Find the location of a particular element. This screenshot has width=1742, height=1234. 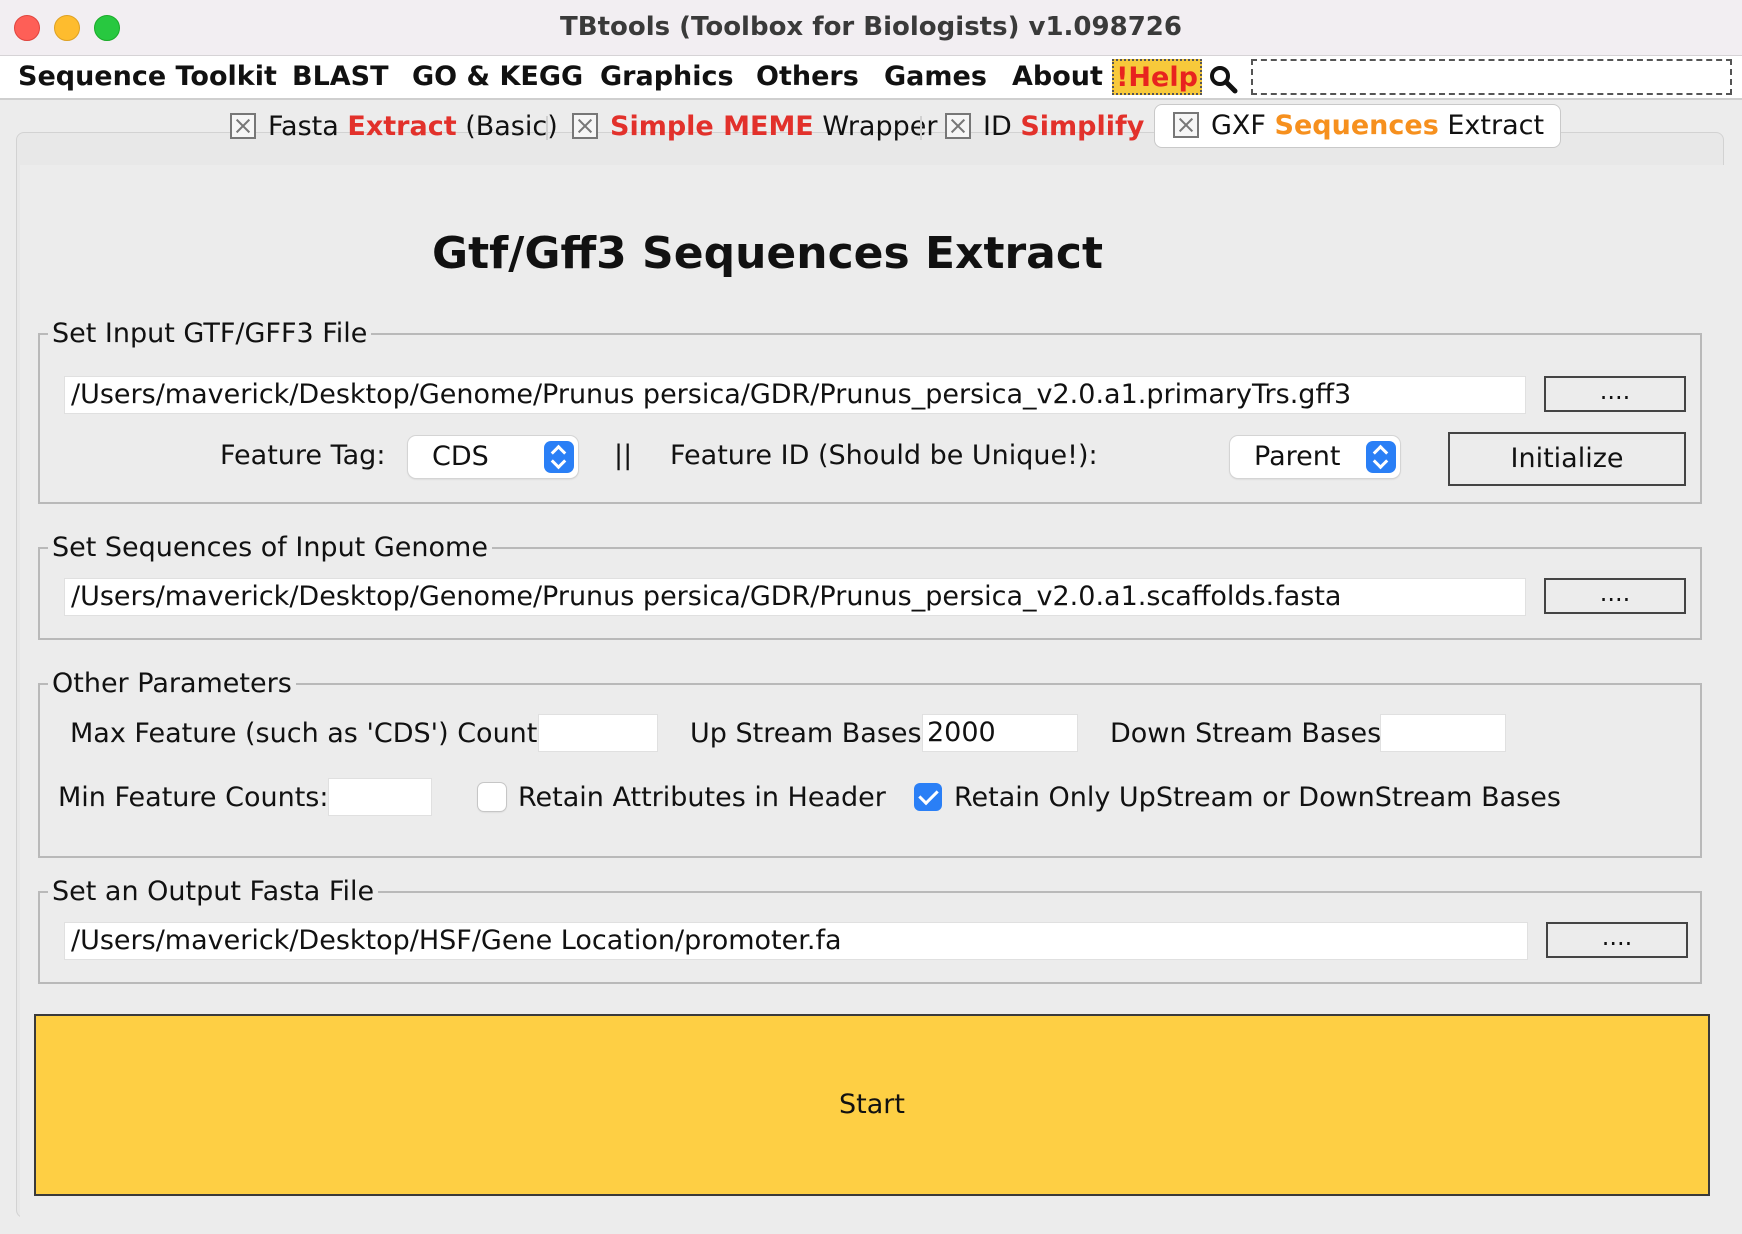

upstream-input: 2000 is located at coordinates (1000, 733).